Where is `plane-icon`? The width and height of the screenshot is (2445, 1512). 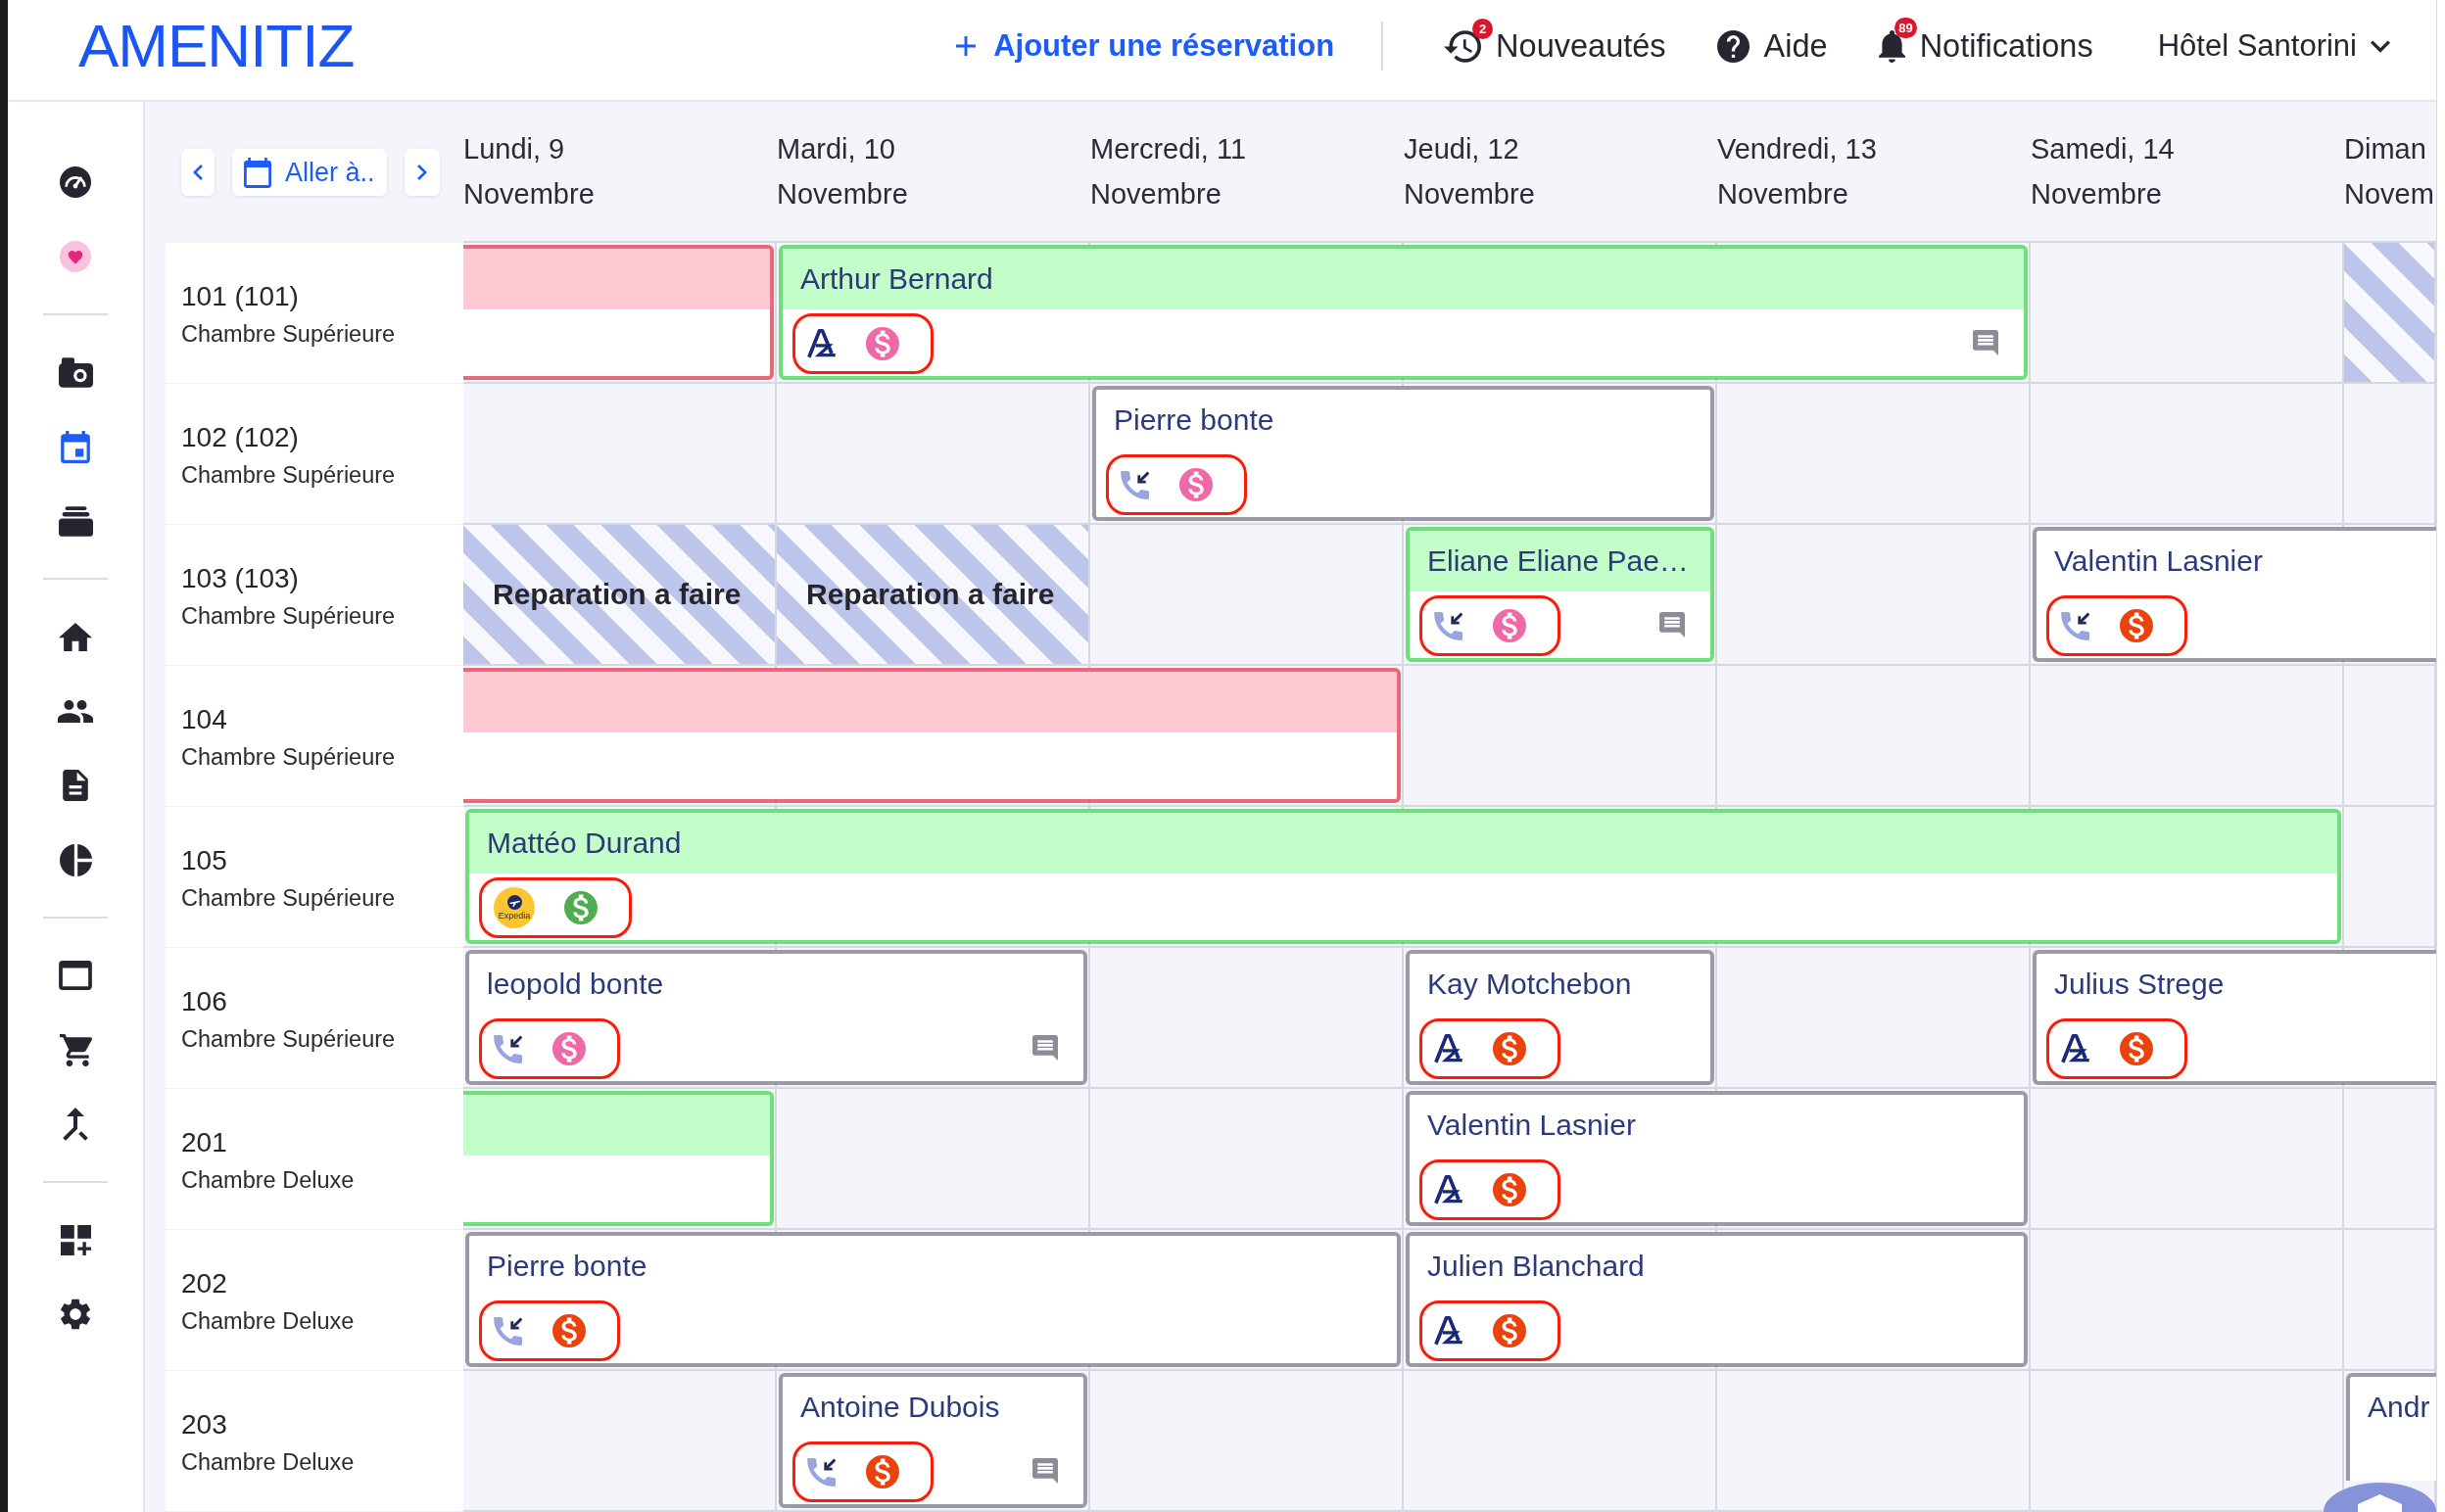 plane-icon is located at coordinates (514, 902).